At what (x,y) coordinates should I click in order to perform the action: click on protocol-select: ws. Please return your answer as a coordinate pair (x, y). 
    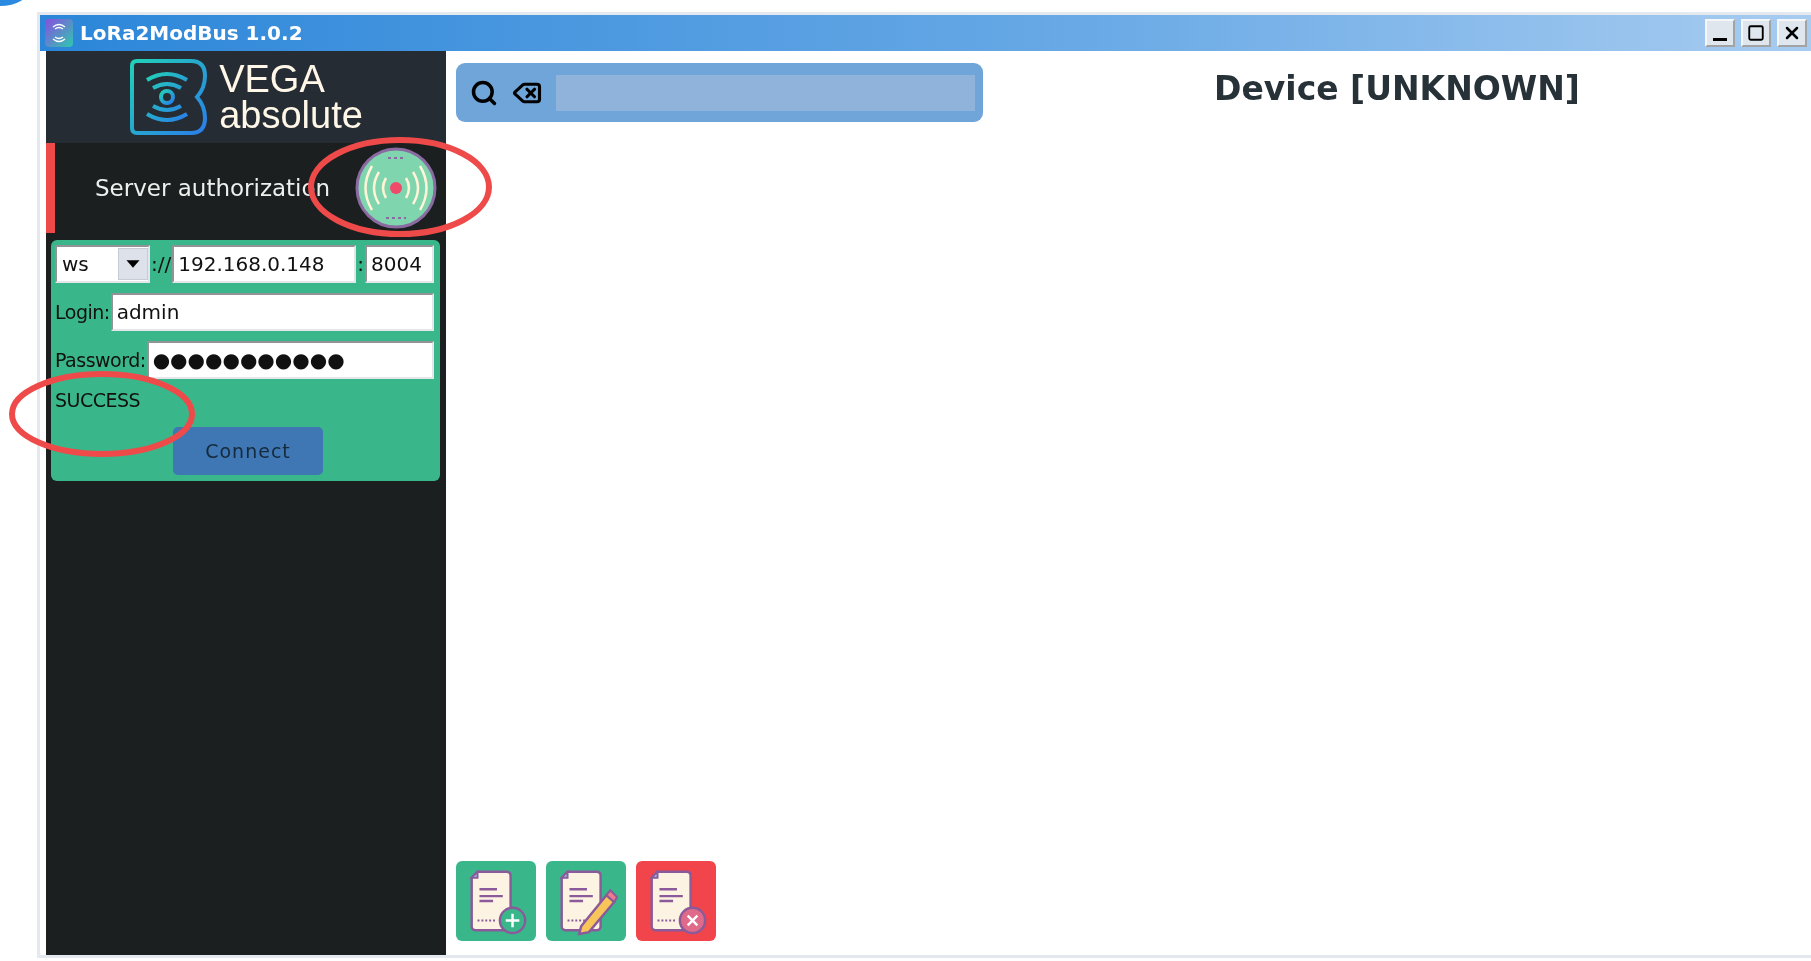
    Looking at the image, I should click on (102, 264).